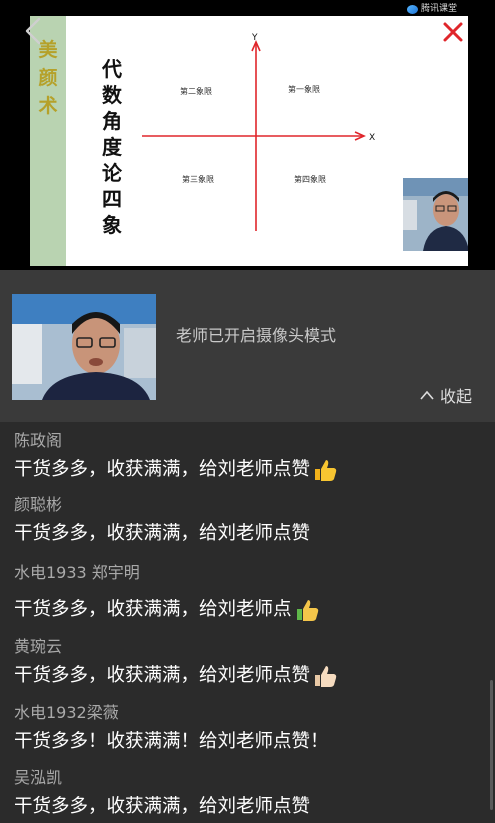  What do you see at coordinates (38, 777) in the screenshot?
I see `comment-user: 吴泓凯` at bounding box center [38, 777].